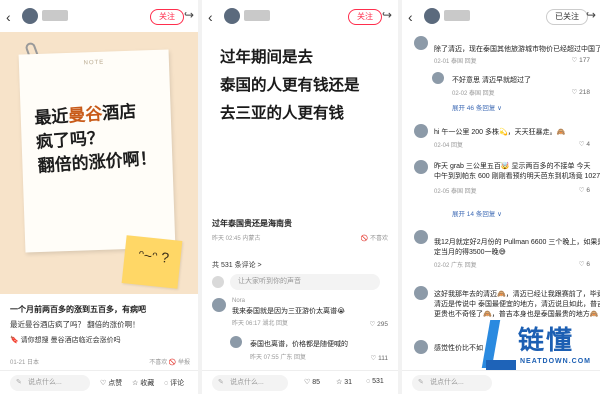 This screenshot has height=394, width=600. I want to click on comment-text: hi 午一公里 200 多株💫，天天狂暴走。🙈, so click(500, 132).